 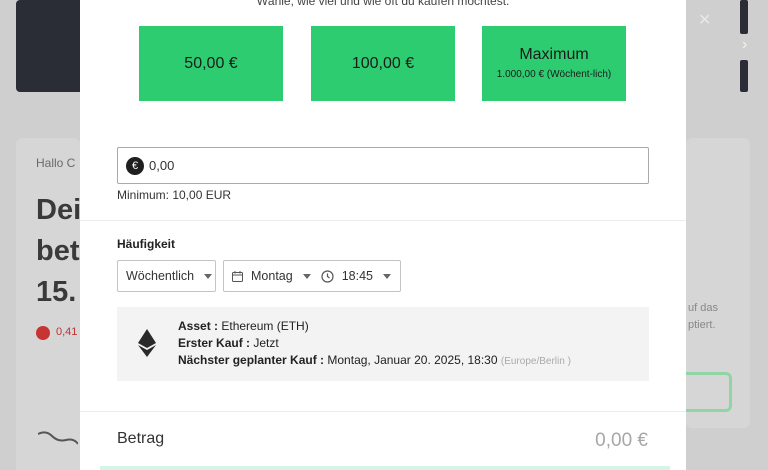 I want to click on background-change-value: 0,41, so click(x=67, y=332).